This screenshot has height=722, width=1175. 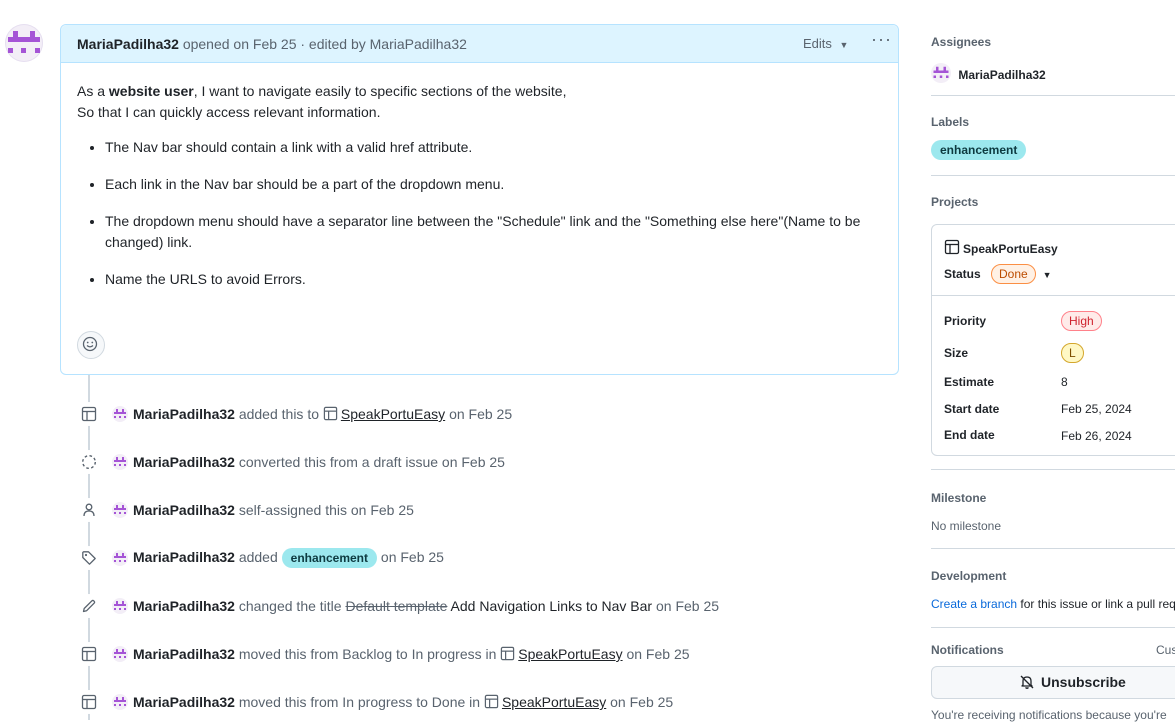 What do you see at coordinates (969, 435) in the screenshot?
I see `end-date-label: End date` at bounding box center [969, 435].